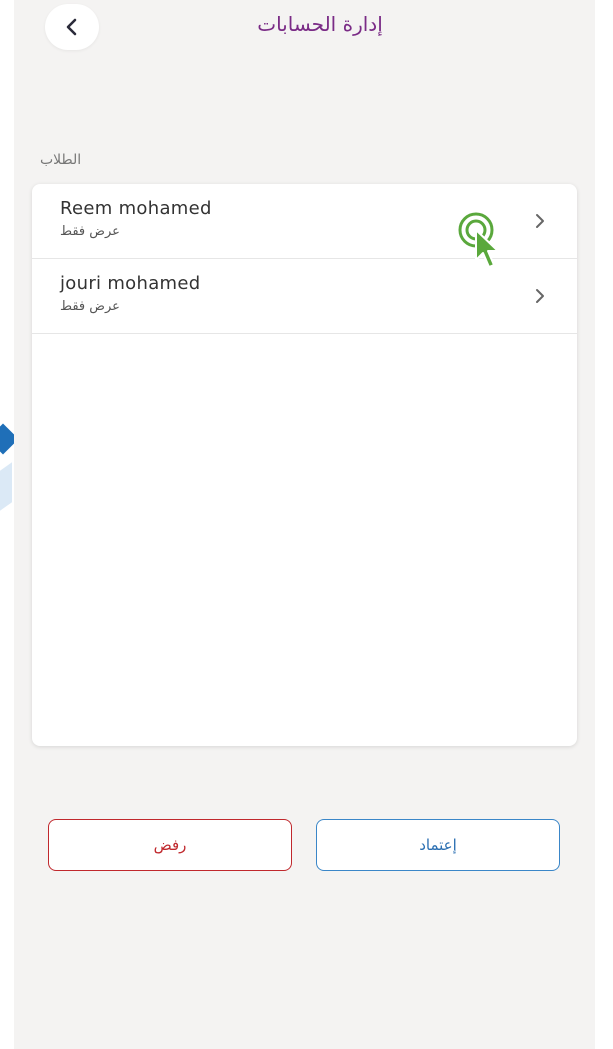 This screenshot has width=613, height=1049. What do you see at coordinates (478, 240) in the screenshot?
I see `click-cursor-icon` at bounding box center [478, 240].